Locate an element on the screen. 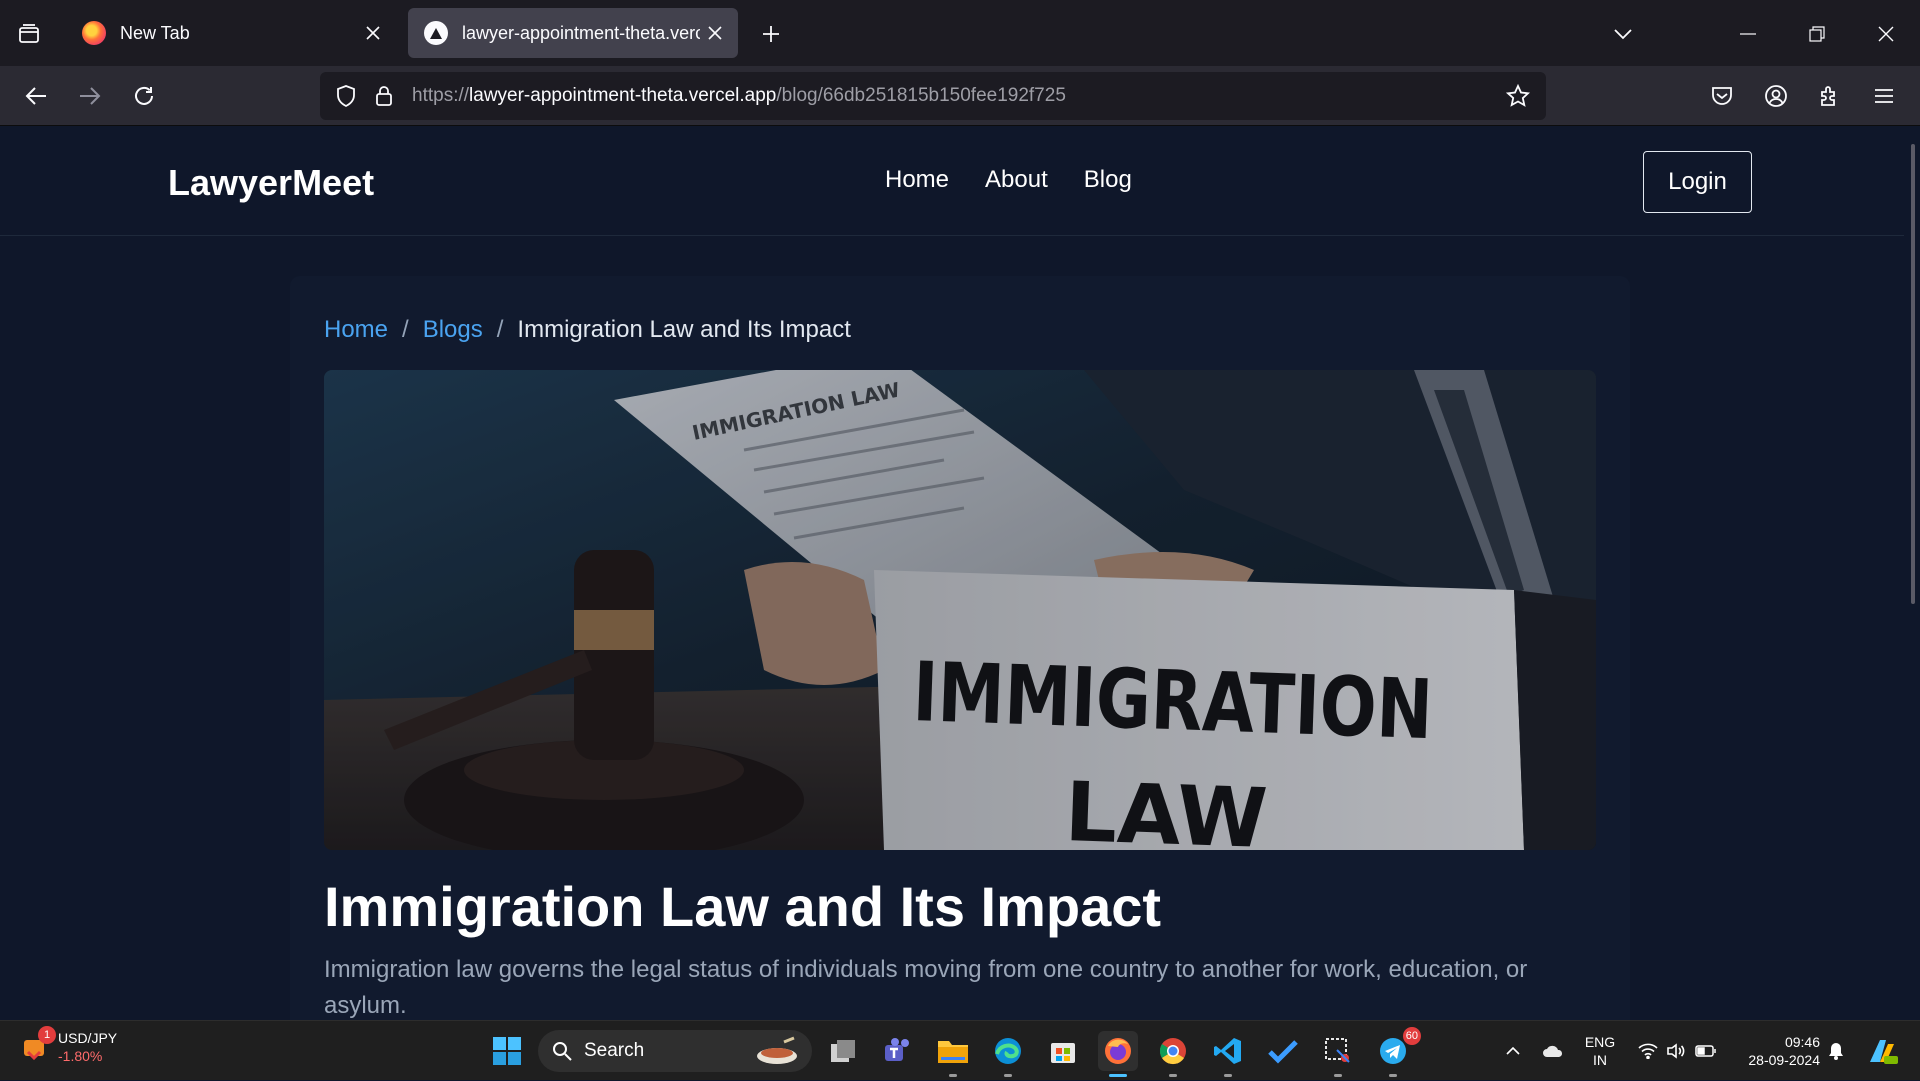  notification-bell-icon is located at coordinates (1836, 1051).